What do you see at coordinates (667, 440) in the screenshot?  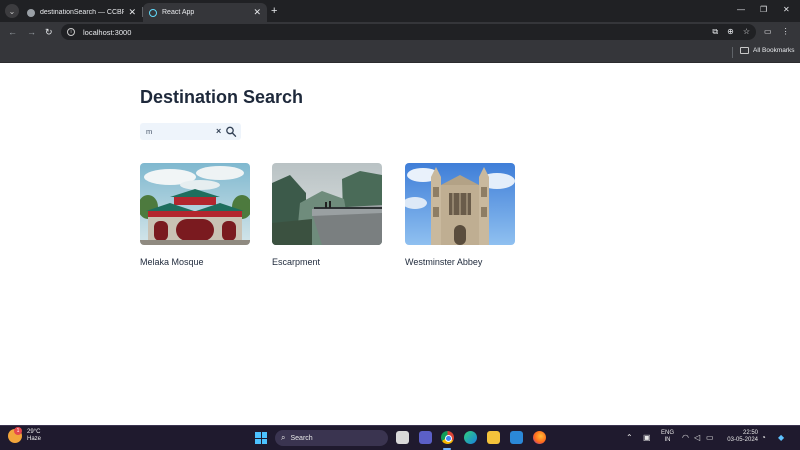 I see `language-line2: IN` at bounding box center [667, 440].